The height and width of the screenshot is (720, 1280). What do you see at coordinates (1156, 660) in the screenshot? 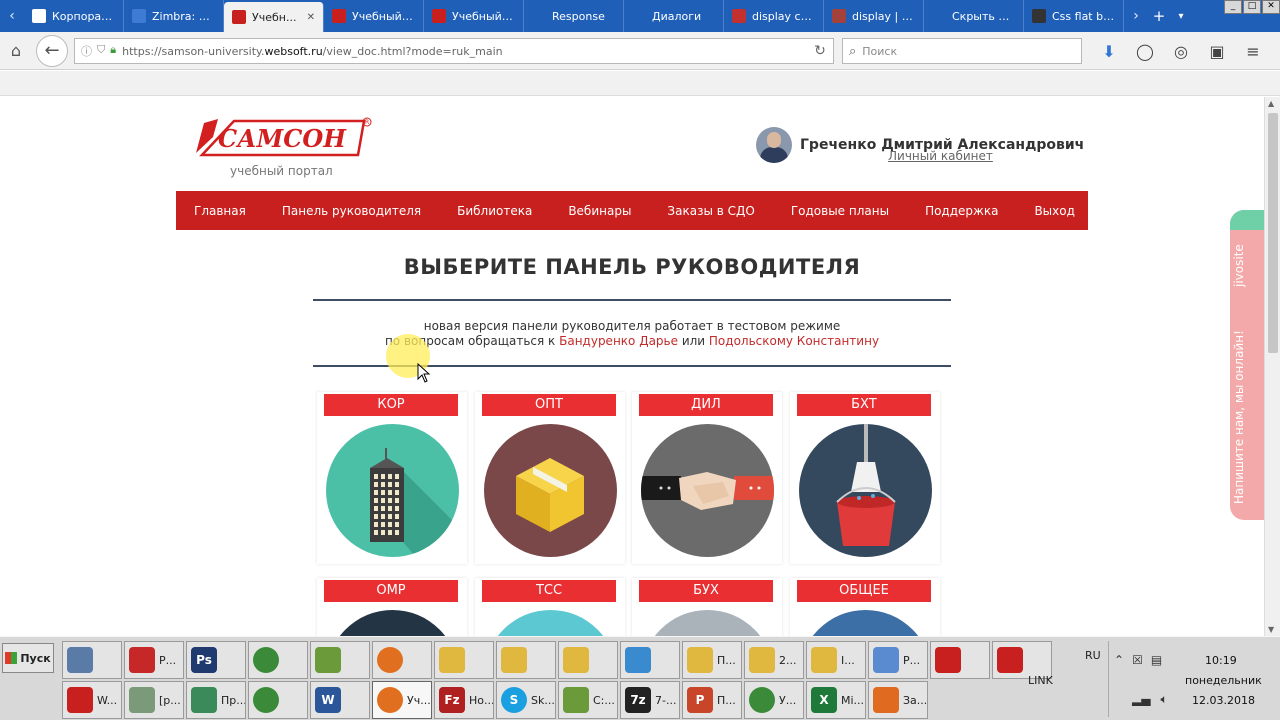
I see `device-icon: ▤` at bounding box center [1156, 660].